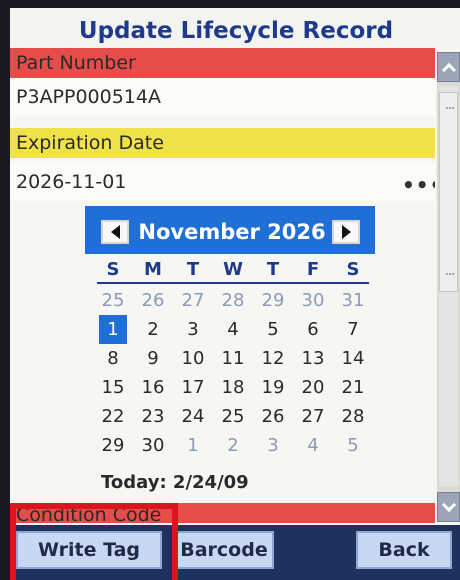  Describe the element at coordinates (153, 416) in the screenshot. I see `calendar-day: 23` at that location.